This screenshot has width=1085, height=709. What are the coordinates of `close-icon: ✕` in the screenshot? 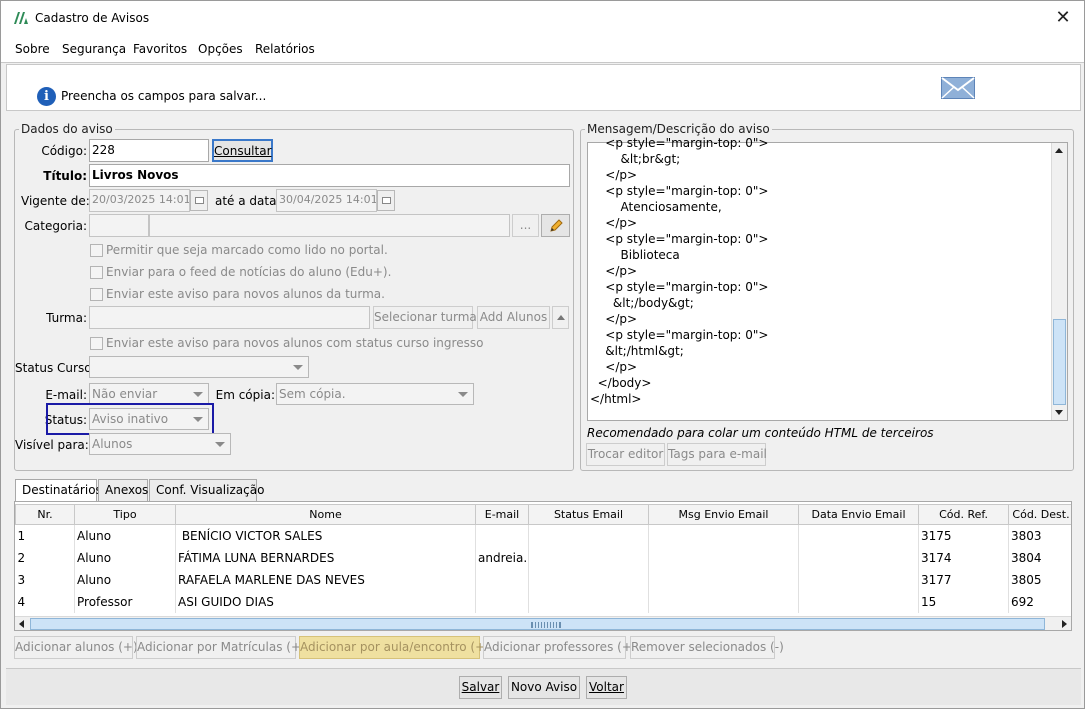 It's located at (1063, 17).